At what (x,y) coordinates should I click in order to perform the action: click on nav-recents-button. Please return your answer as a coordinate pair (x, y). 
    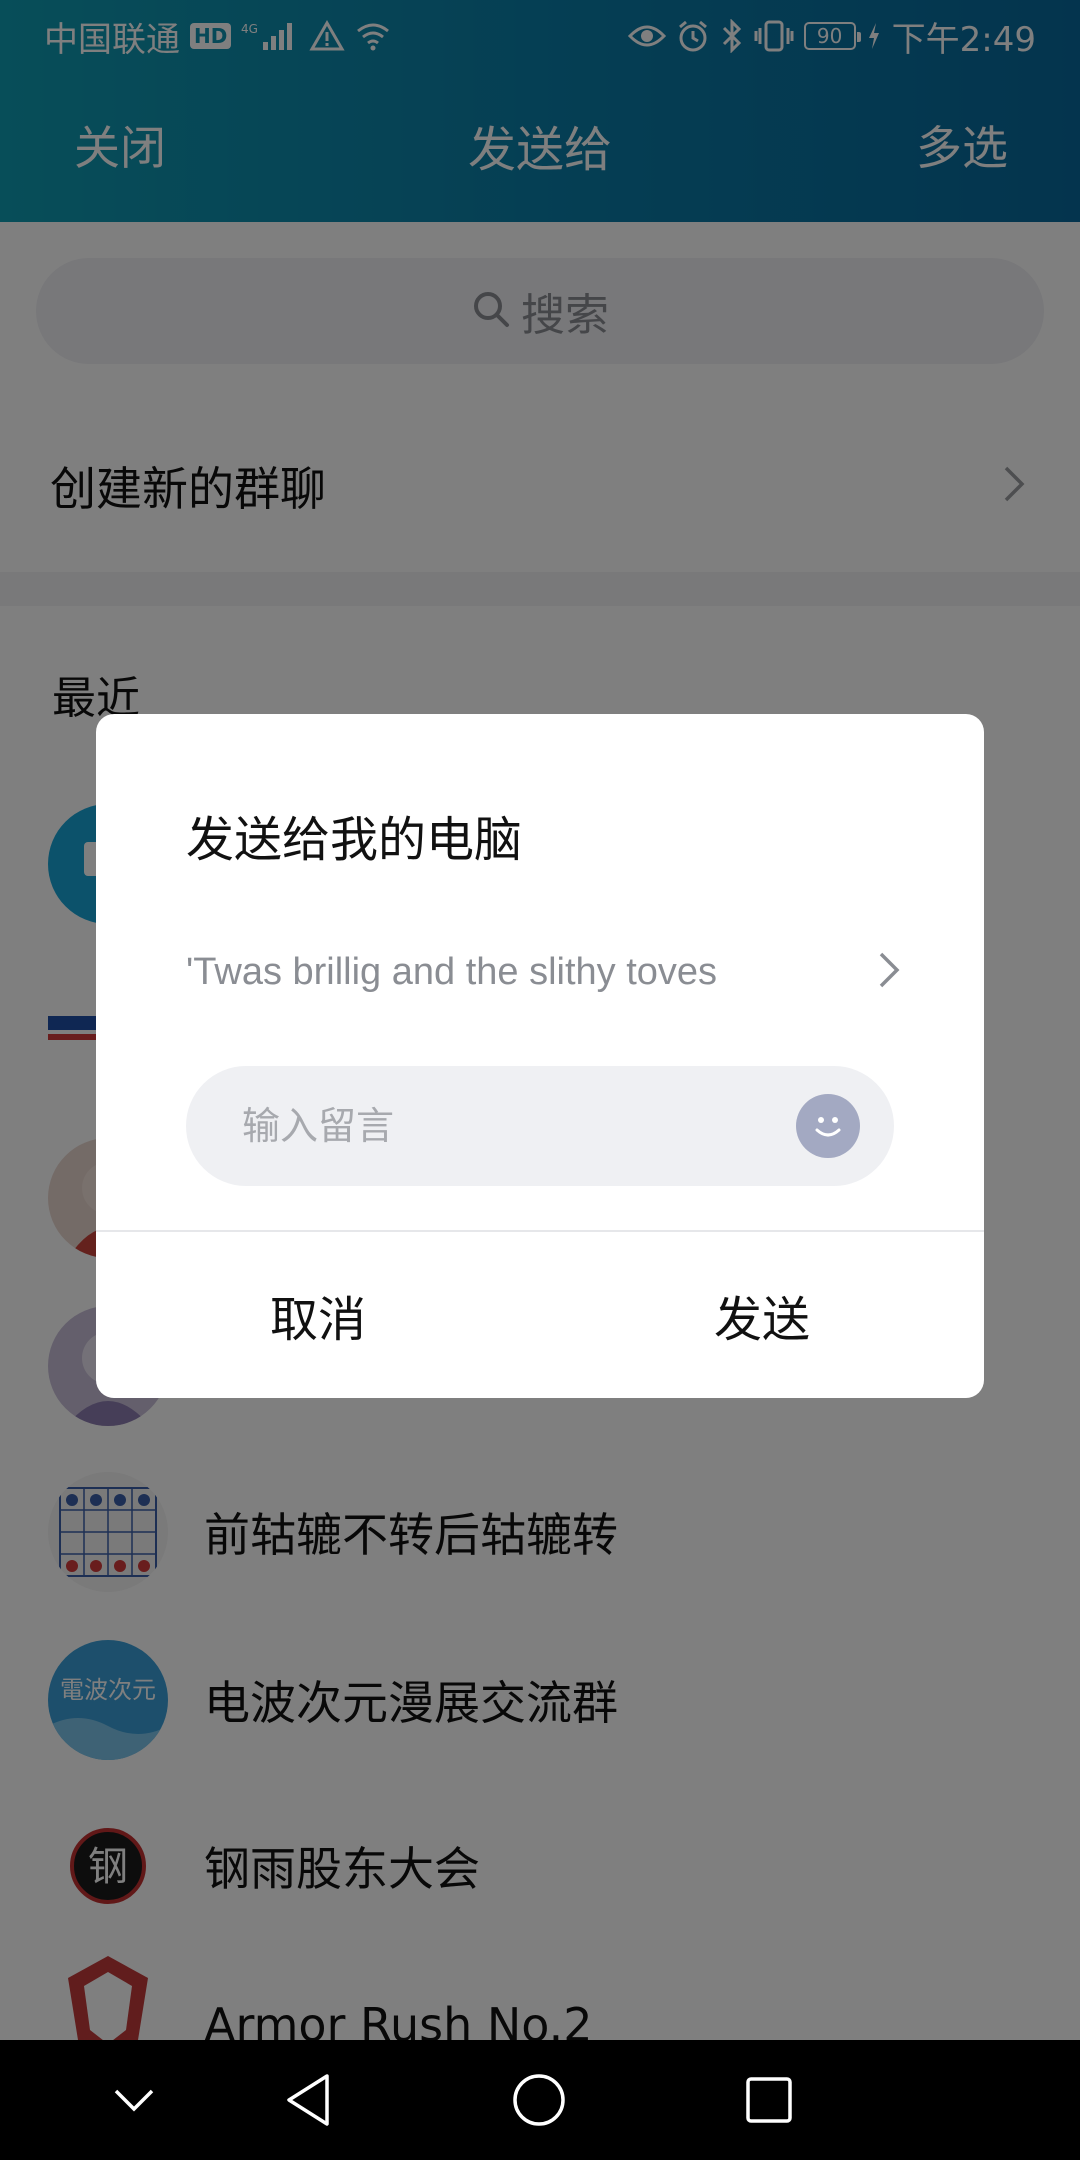
    Looking at the image, I should click on (769, 2100).